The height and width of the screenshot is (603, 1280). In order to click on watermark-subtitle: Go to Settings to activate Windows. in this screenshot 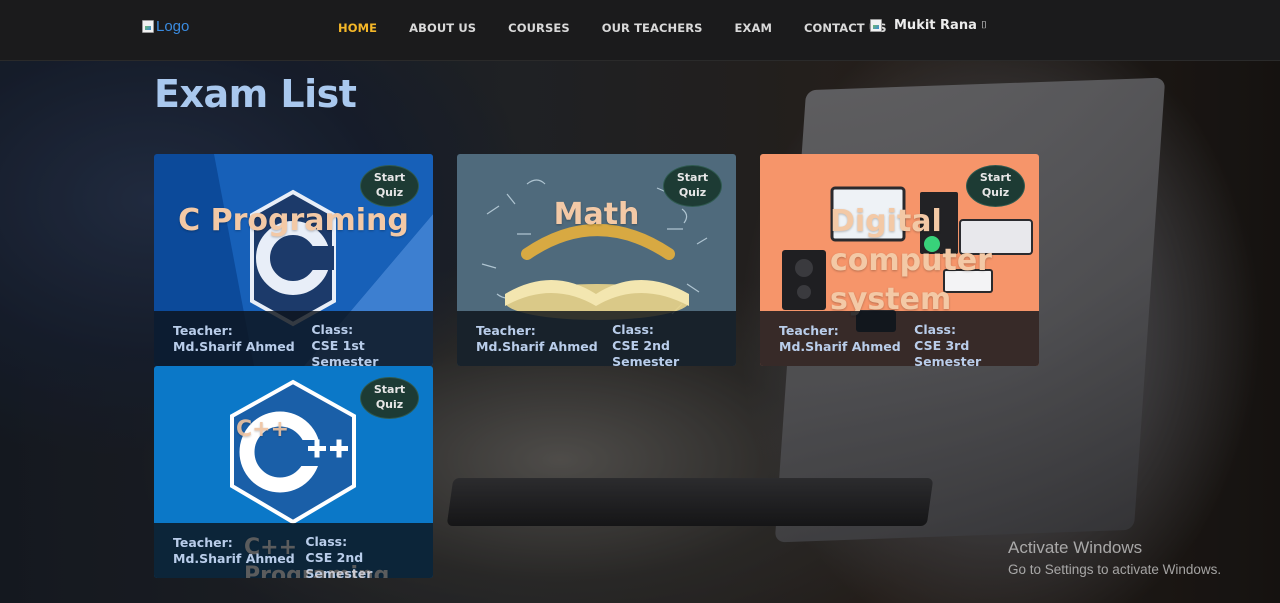, I will do `click(1115, 569)`.